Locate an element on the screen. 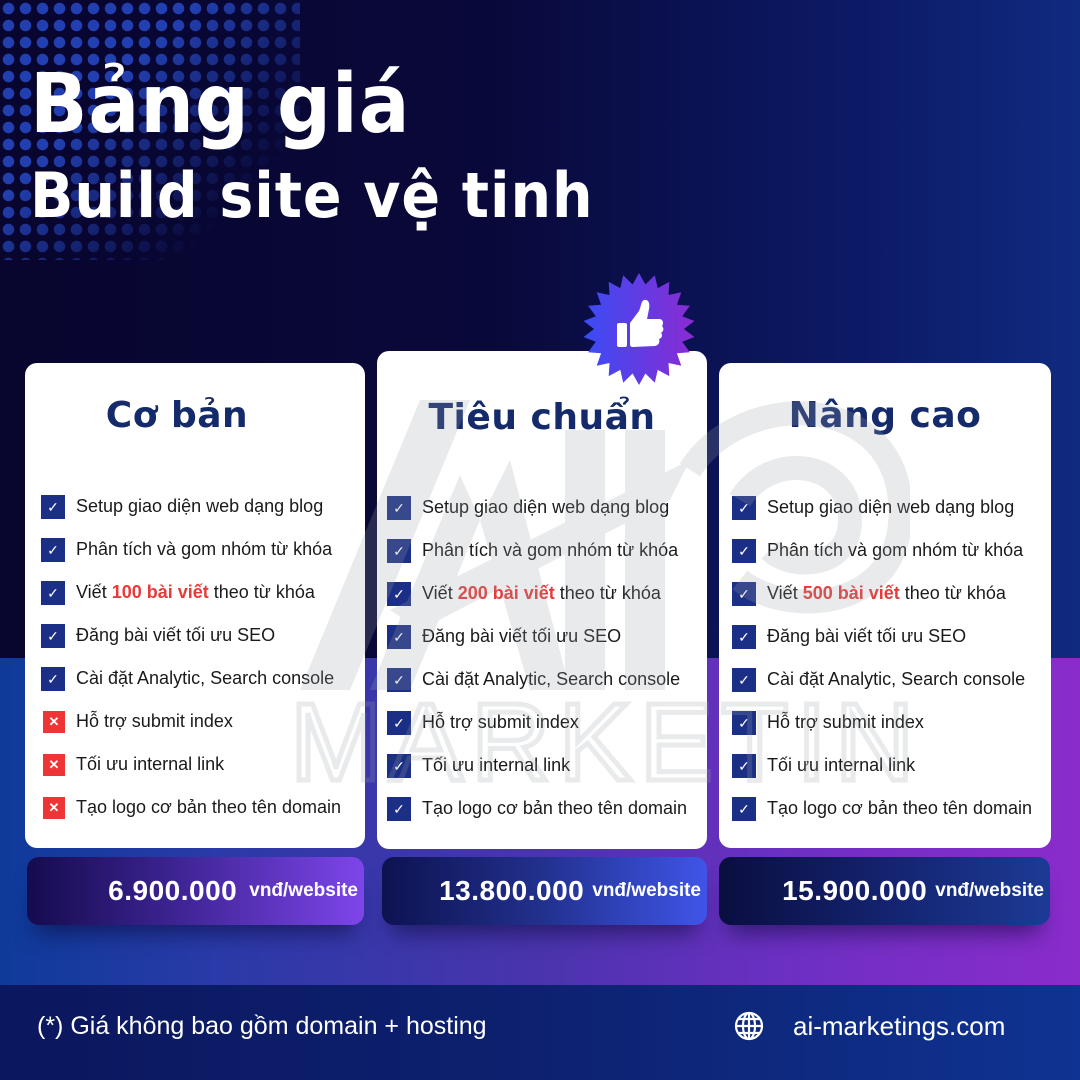 The width and height of the screenshot is (1080, 1080). feature-item: ✓ Viết 500 bài viết theo từ khóa is located at coordinates (889, 593).